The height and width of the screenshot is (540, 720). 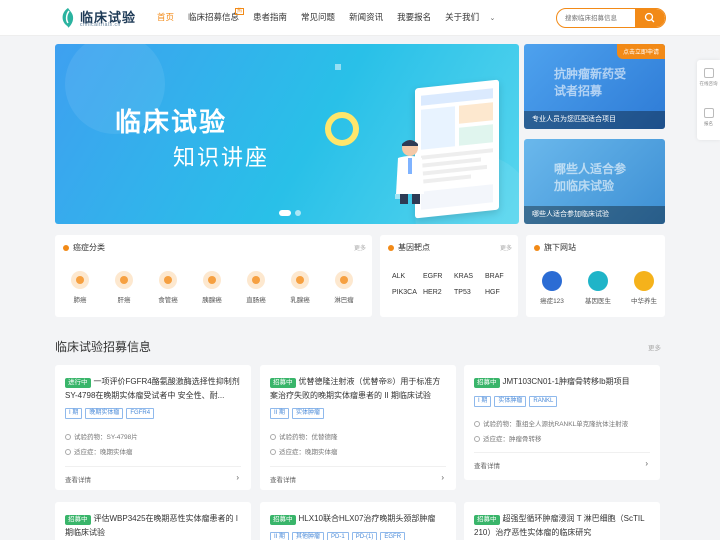 What do you see at coordinates (304, 436) in the screenshot?
I see `drug-info: 试验药物：优替德隆` at bounding box center [304, 436].